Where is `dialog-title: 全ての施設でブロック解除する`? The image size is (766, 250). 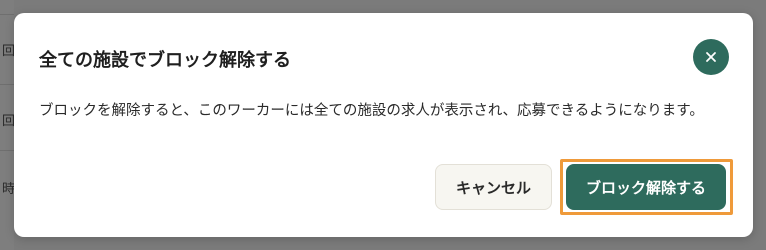
dialog-title: 全ての施設でブロック解除する is located at coordinates (165, 60).